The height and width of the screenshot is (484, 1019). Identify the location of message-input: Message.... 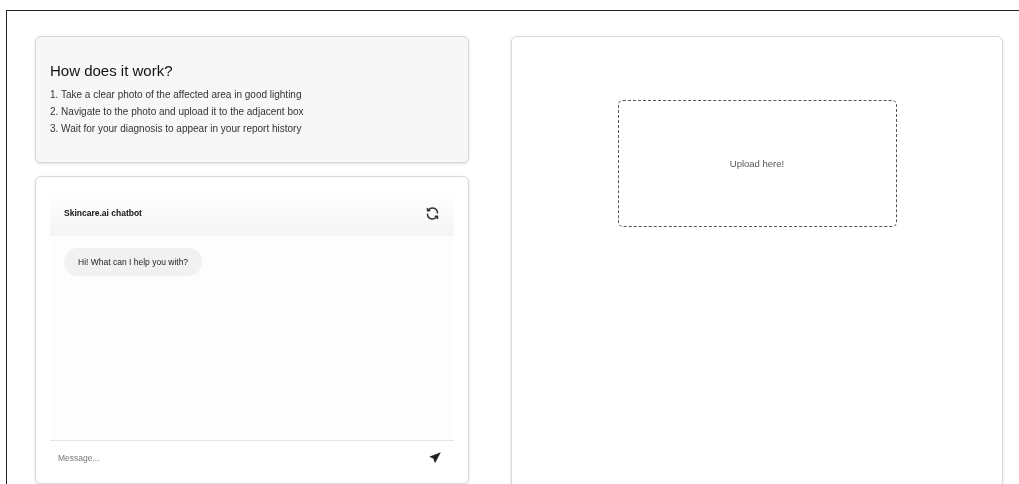
(158, 457).